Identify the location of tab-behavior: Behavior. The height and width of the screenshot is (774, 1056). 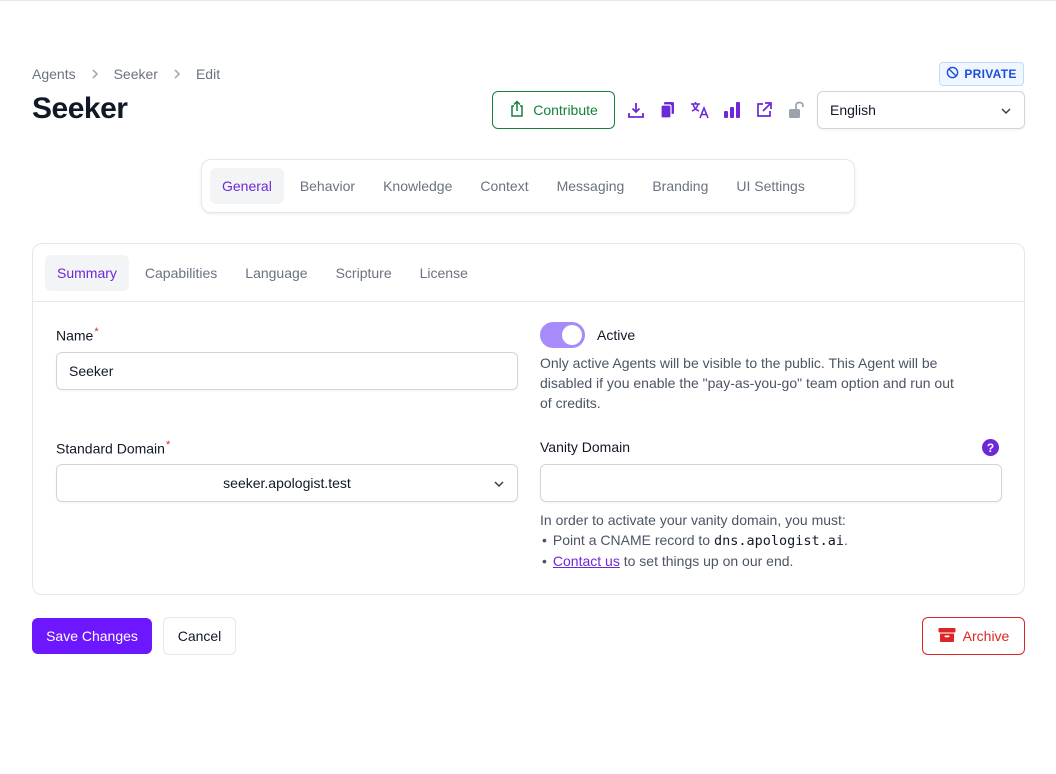
(327, 186).